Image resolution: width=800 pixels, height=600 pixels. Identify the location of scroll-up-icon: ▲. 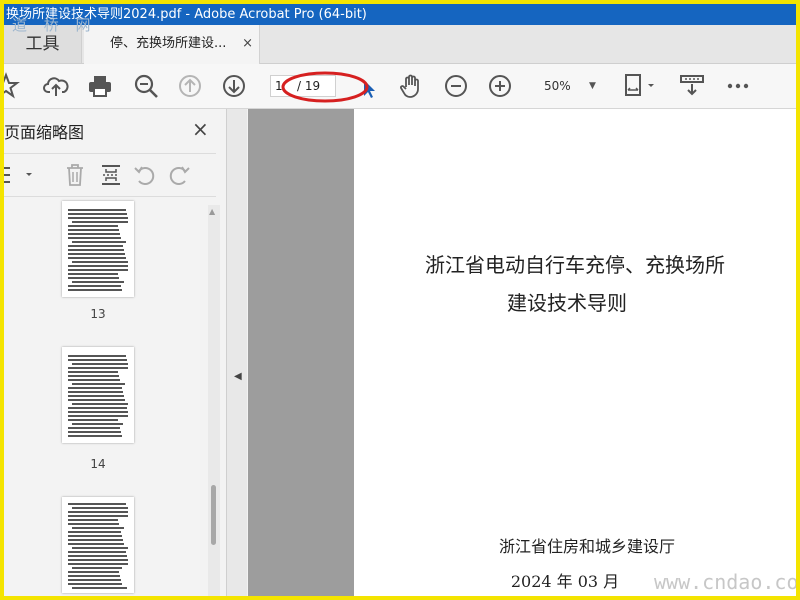
(212, 211).